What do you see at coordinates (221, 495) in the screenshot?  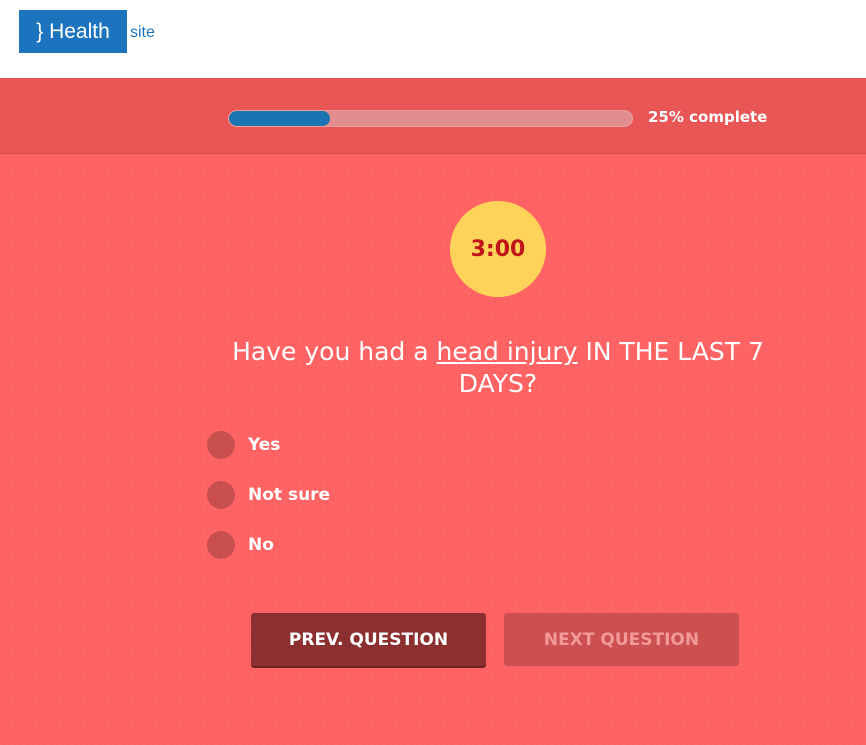 I see `radio-not-sure` at bounding box center [221, 495].